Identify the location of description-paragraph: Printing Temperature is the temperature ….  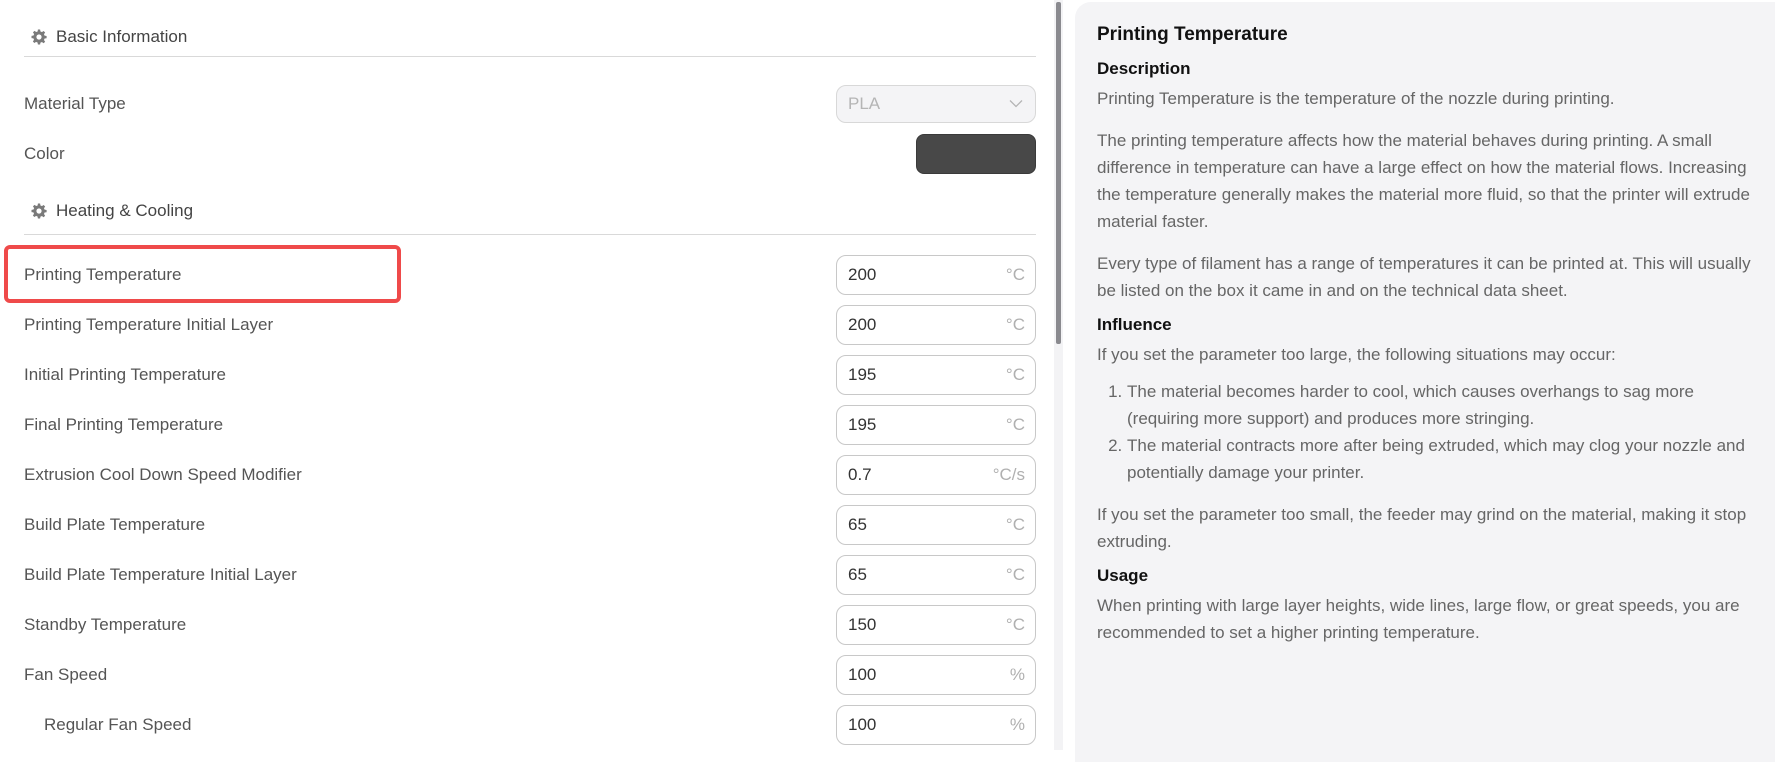
(1356, 98).